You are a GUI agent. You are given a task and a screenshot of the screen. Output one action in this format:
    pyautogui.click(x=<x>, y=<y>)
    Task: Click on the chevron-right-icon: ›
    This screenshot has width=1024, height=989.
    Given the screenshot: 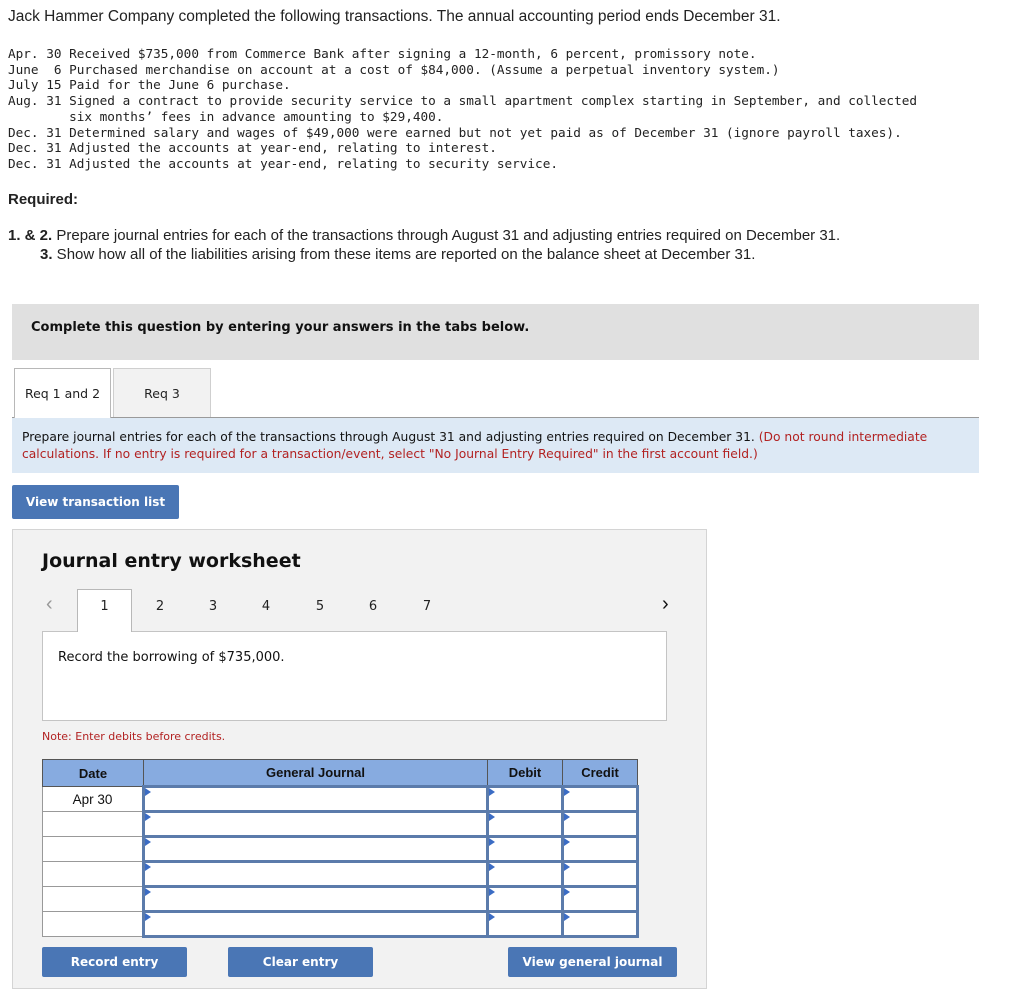 What is the action you would take?
    pyautogui.click(x=665, y=604)
    